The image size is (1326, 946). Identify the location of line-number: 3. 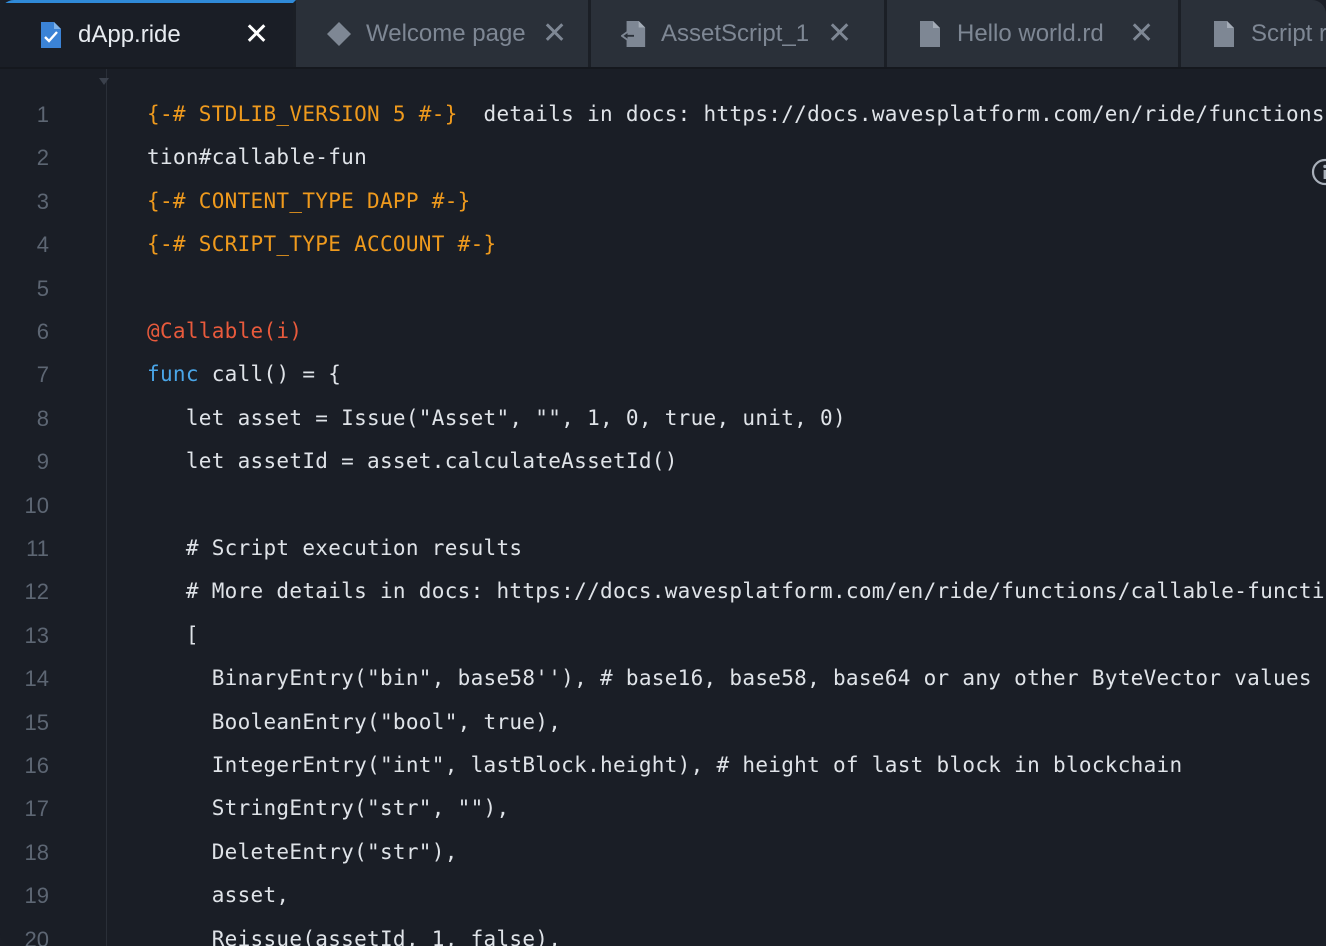
(42, 201).